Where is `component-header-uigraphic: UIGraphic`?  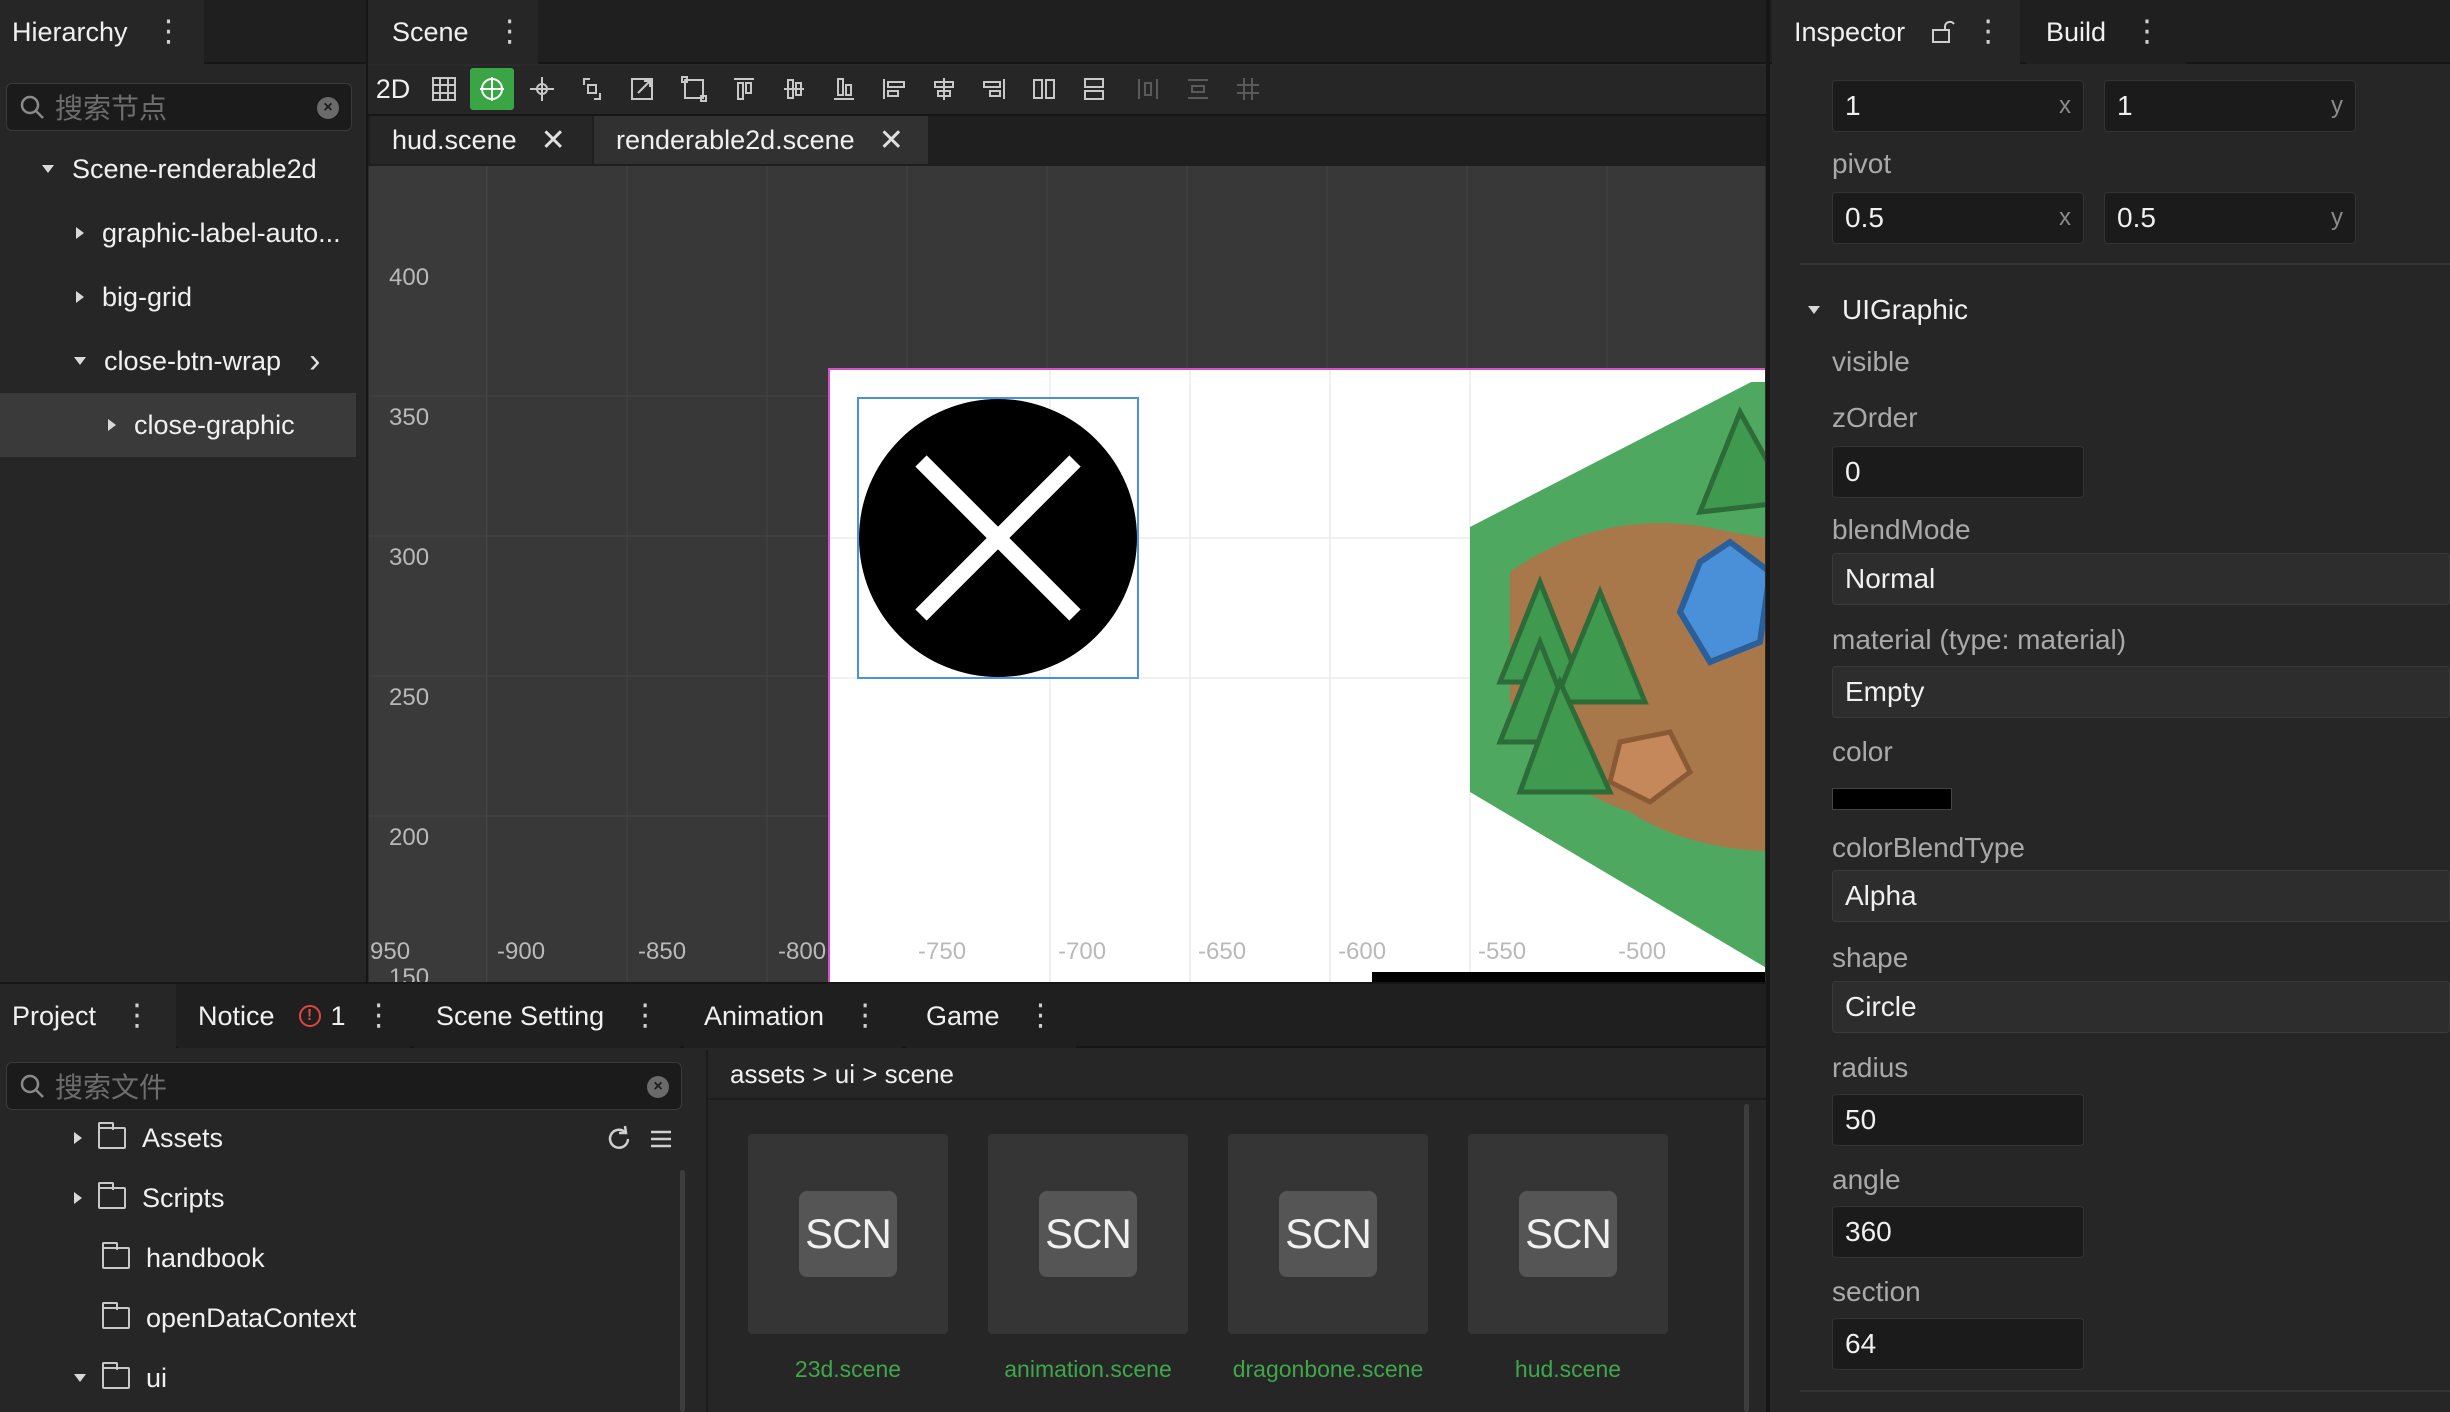
component-header-uigraphic: UIGraphic is located at coordinates (1888, 310).